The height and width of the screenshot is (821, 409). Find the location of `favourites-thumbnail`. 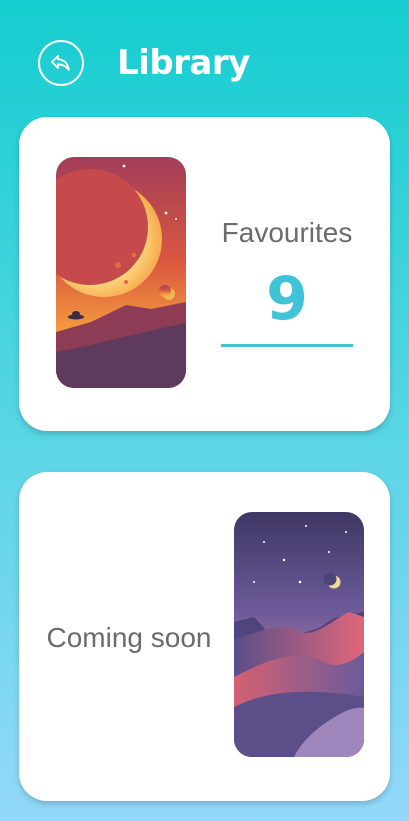

favourites-thumbnail is located at coordinates (121, 272).